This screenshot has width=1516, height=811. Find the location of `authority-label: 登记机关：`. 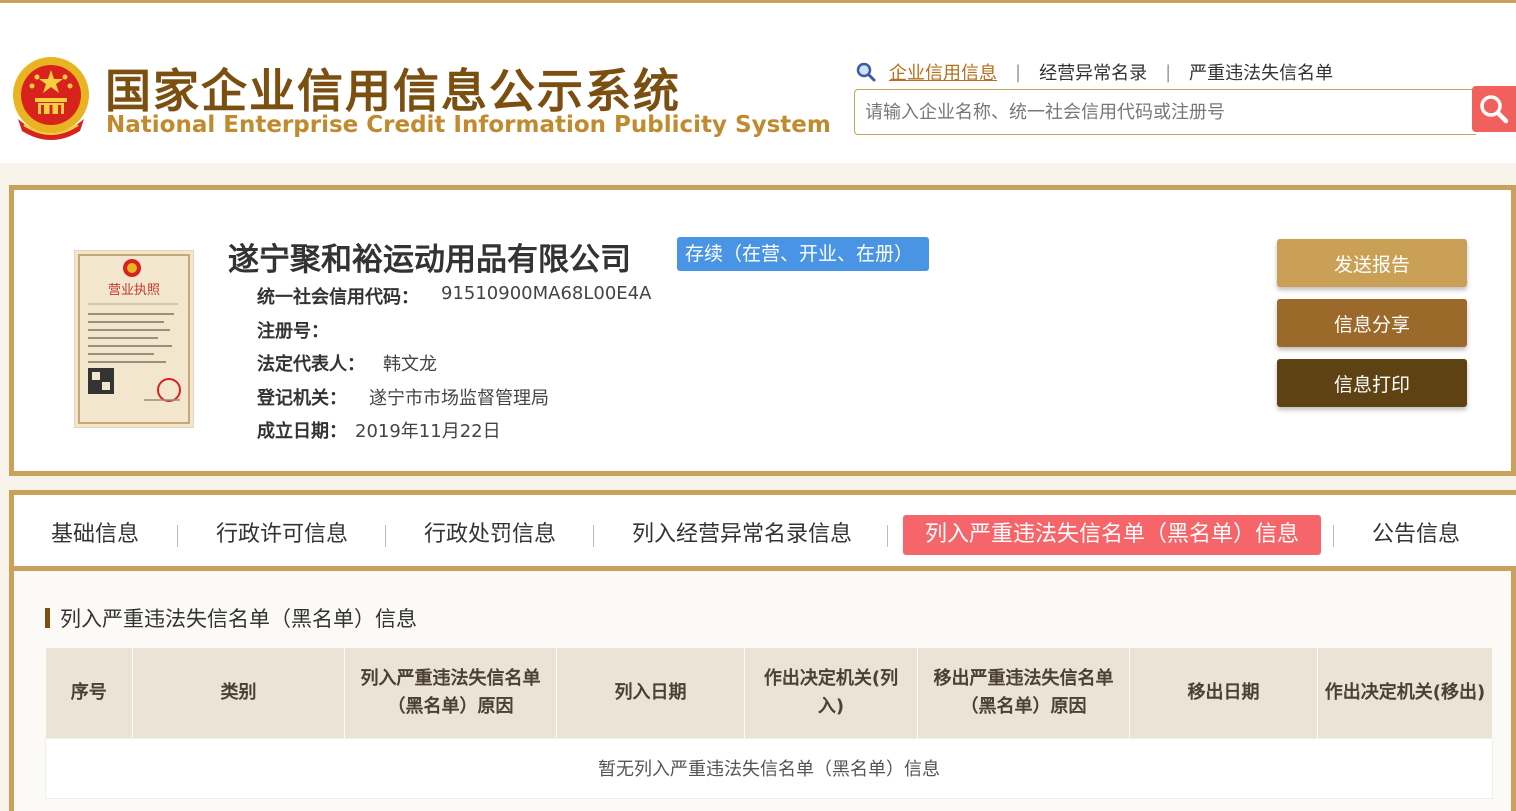

authority-label: 登记机关： is located at coordinates (302, 398).